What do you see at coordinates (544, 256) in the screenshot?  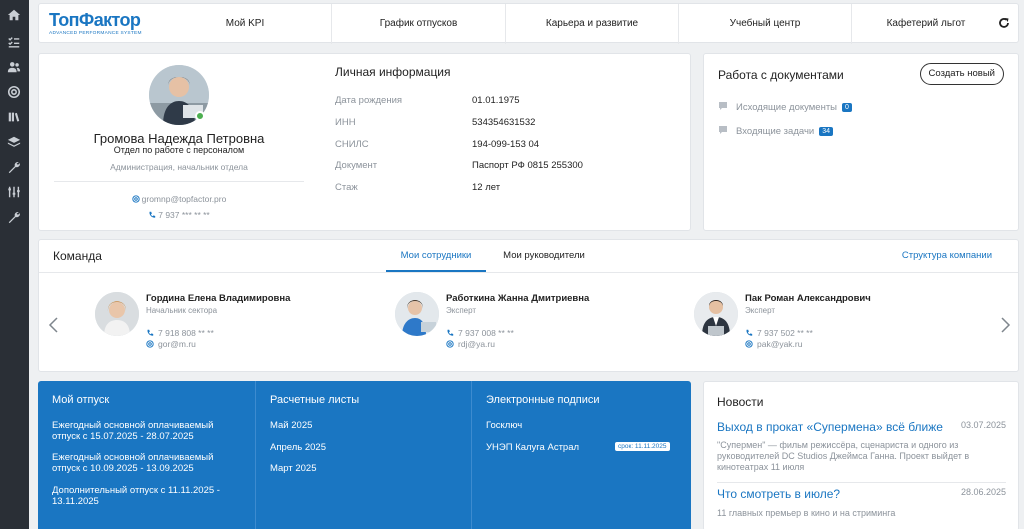 I see `tab-my-managers: Мои руководители` at bounding box center [544, 256].